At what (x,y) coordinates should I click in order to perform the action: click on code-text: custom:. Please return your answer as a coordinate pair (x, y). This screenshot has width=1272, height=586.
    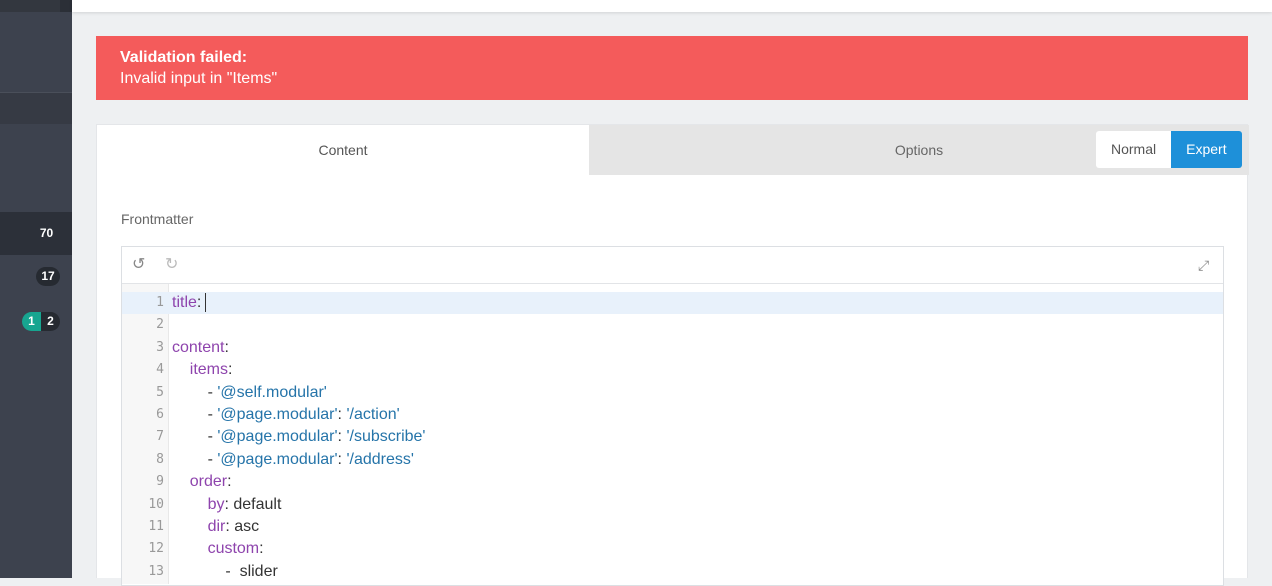
    Looking at the image, I should click on (218, 549).